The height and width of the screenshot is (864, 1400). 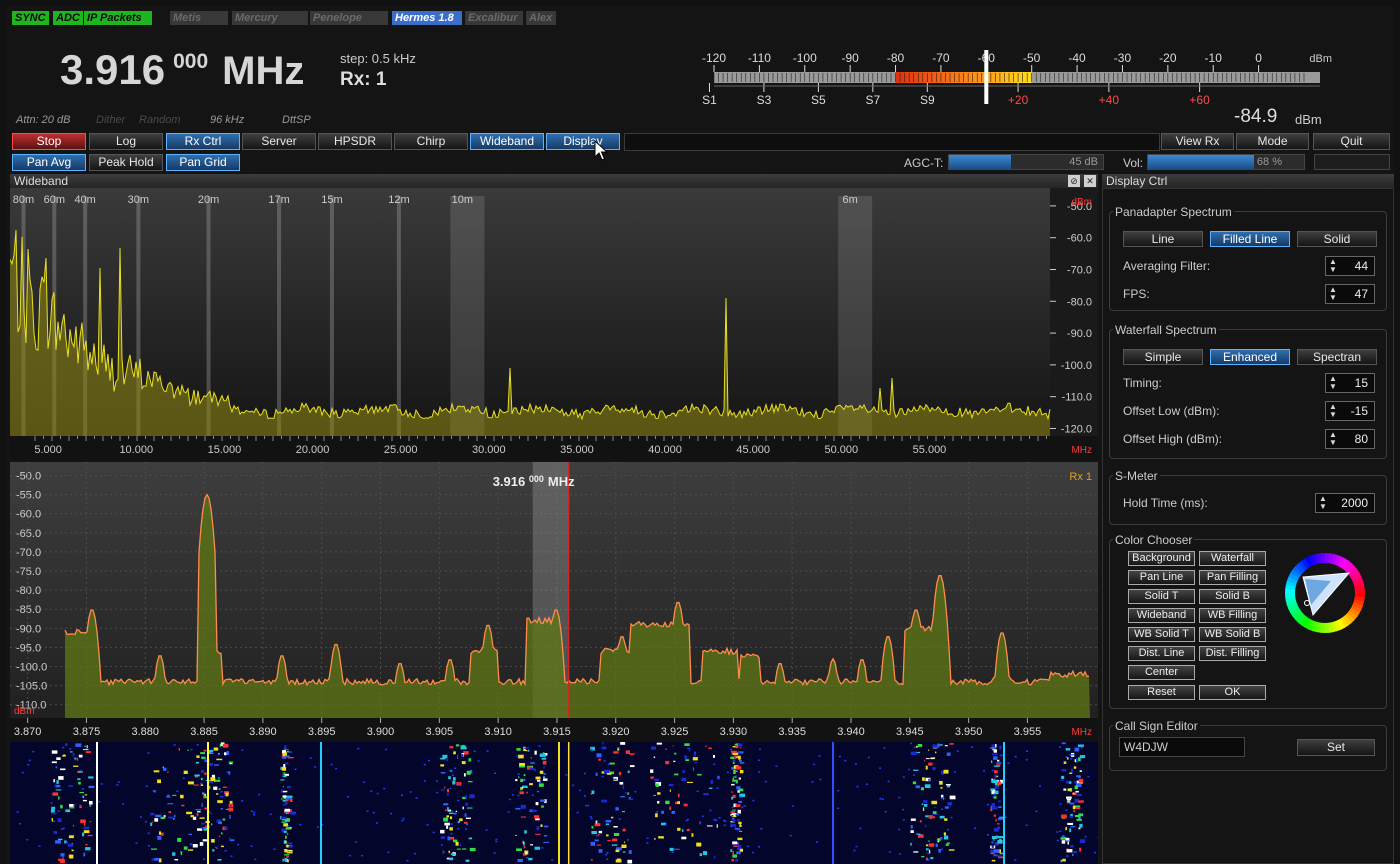 What do you see at coordinates (1161, 672) in the screenshot?
I see `color-center-button: Center` at bounding box center [1161, 672].